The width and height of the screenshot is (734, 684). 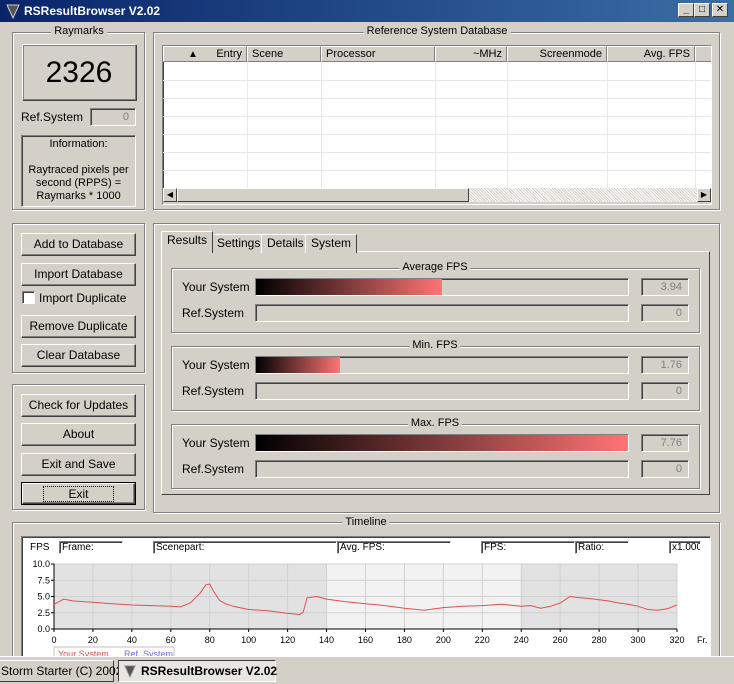 I want to click on timeline-title: Timeline, so click(x=366, y=522).